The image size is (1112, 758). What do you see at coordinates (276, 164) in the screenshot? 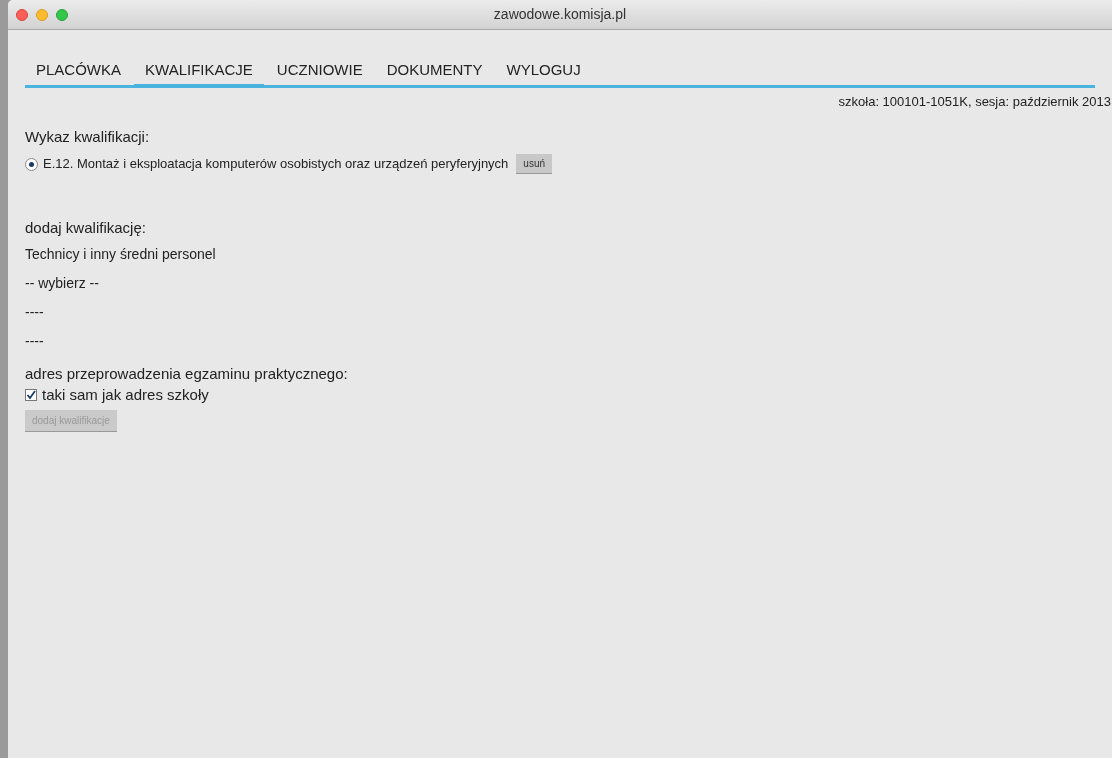
I see `qualification-label: E.12. Montaż i eksploatacja komputerów osobistych oraz urządzeń peryferyjnych` at bounding box center [276, 164].